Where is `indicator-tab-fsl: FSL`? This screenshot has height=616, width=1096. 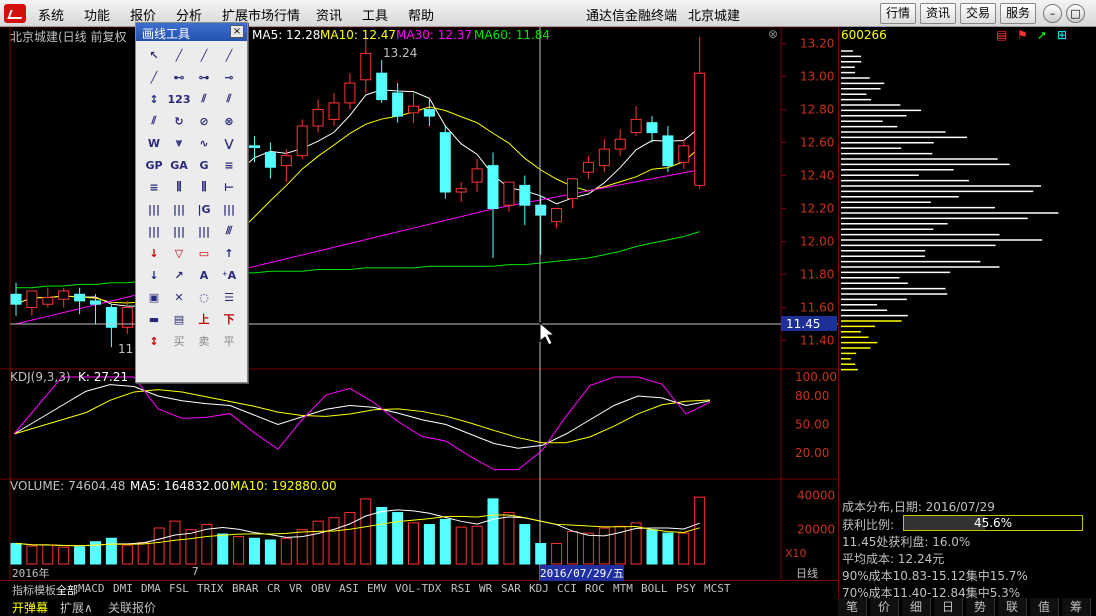 indicator-tab-fsl: FSL is located at coordinates (179, 588).